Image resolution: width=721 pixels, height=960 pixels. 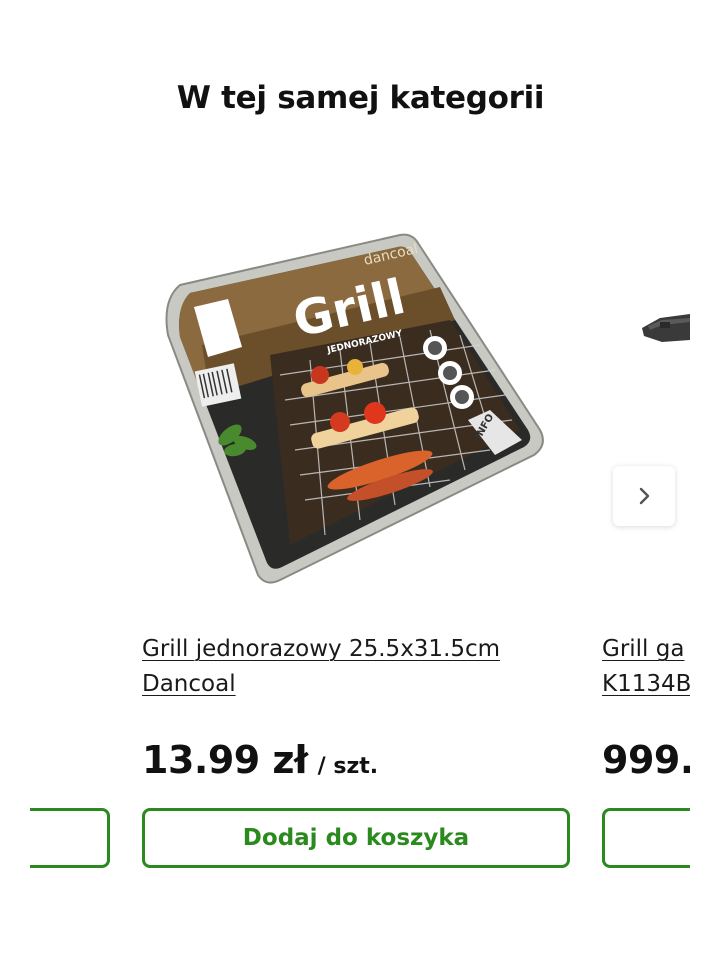 What do you see at coordinates (356, 838) in the screenshot?
I see `add-to-cart-button: Dodaj do koszyka` at bounding box center [356, 838].